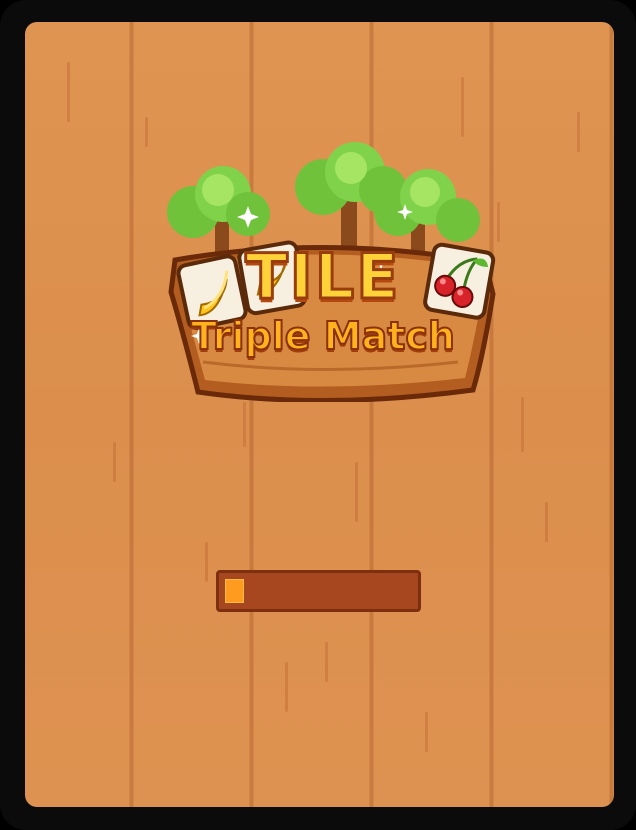 The image size is (636, 830). Describe the element at coordinates (234, 591) in the screenshot. I see `loading-progress-fill` at that location.